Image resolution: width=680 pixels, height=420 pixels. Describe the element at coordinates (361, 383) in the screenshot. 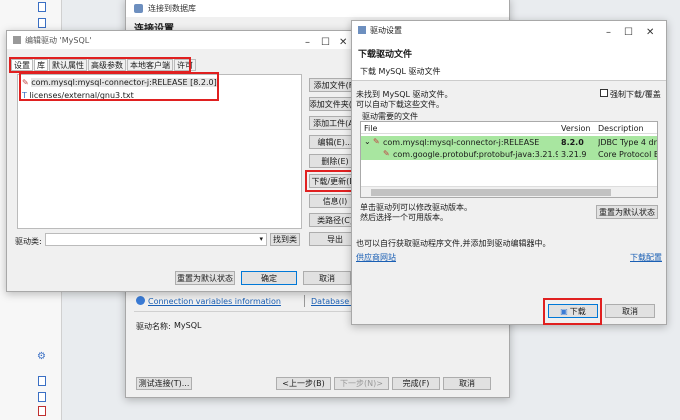

I see `next-button: 下一步(N)>` at that location.